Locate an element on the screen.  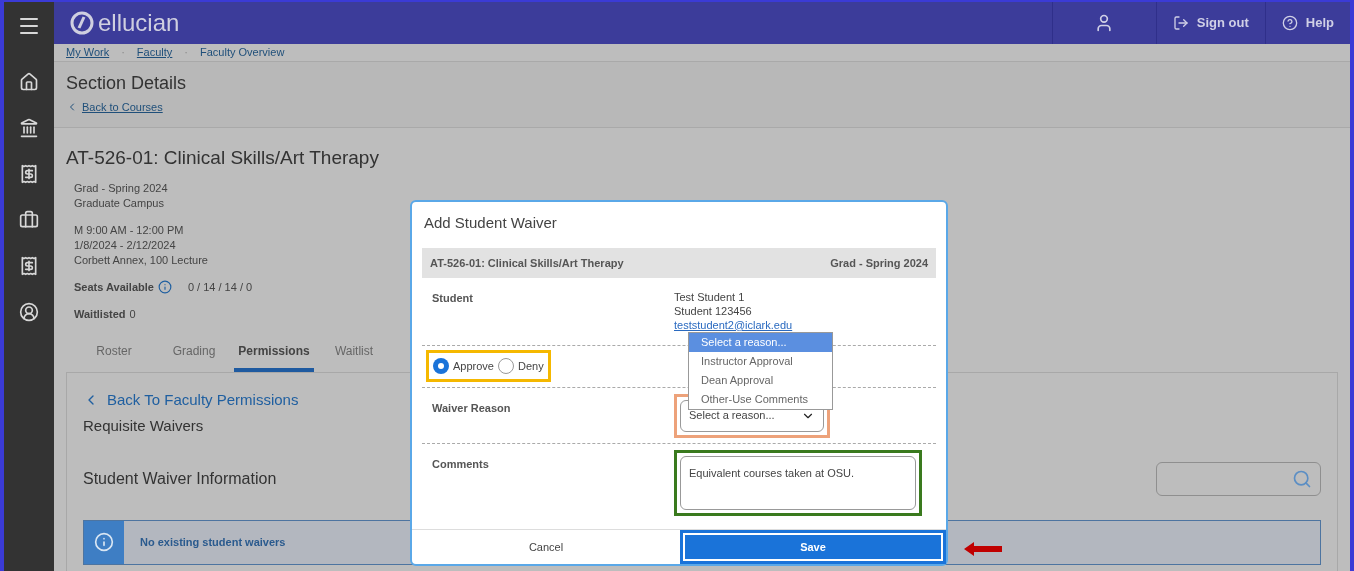
sign-out-icon is located at coordinates (1180, 23).